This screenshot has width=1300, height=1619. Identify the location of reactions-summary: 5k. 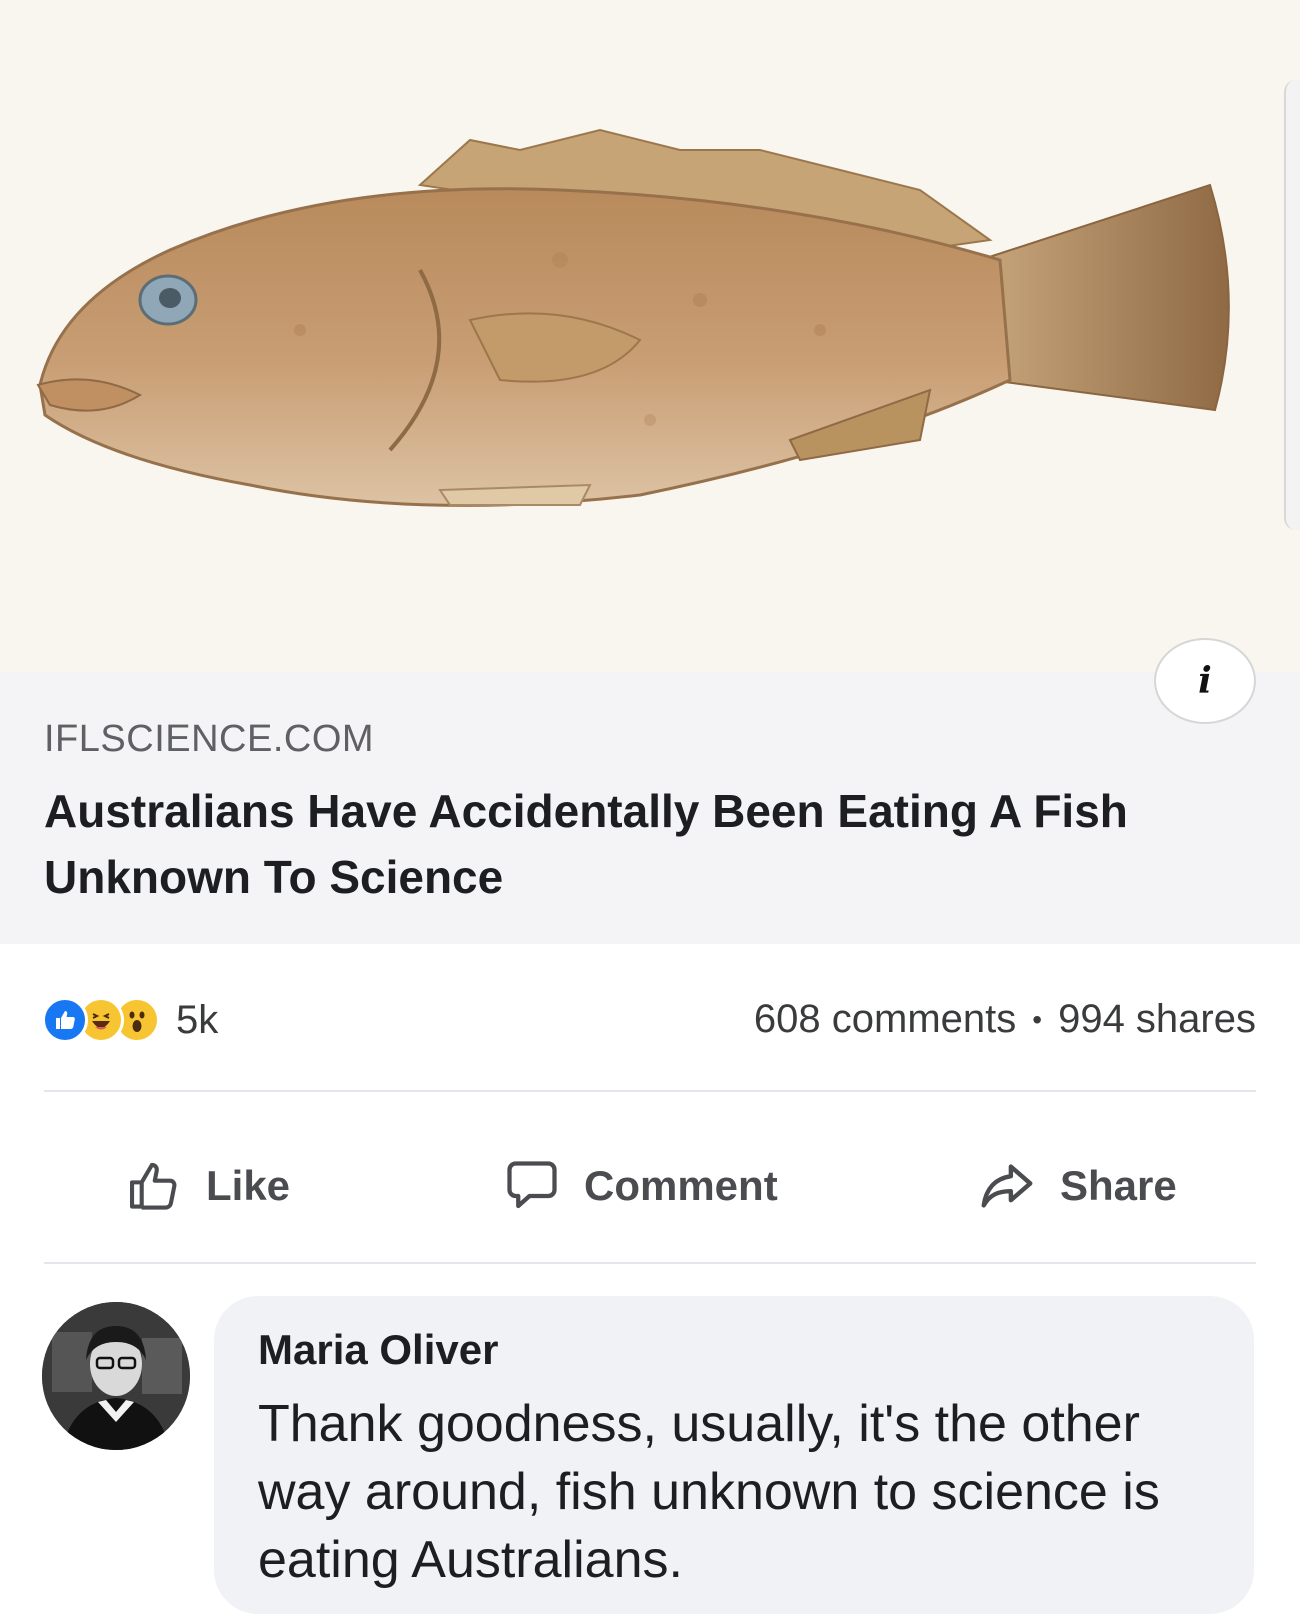
(130, 1020).